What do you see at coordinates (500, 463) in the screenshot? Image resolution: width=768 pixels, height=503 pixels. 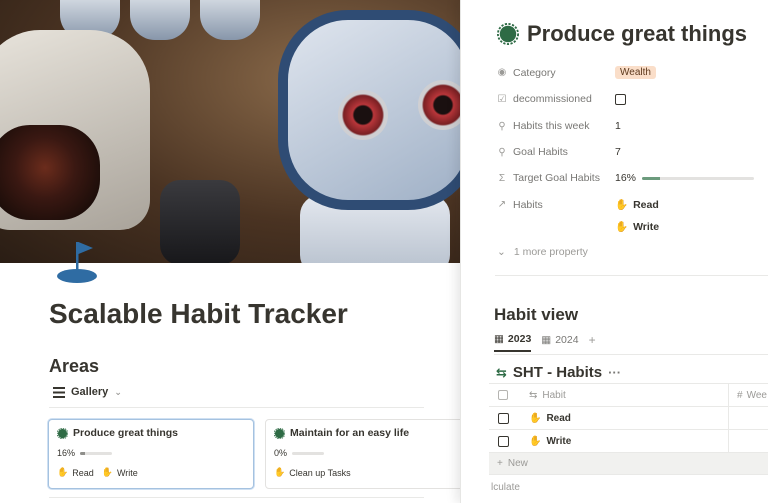 I see `plus-icon: +` at bounding box center [500, 463].